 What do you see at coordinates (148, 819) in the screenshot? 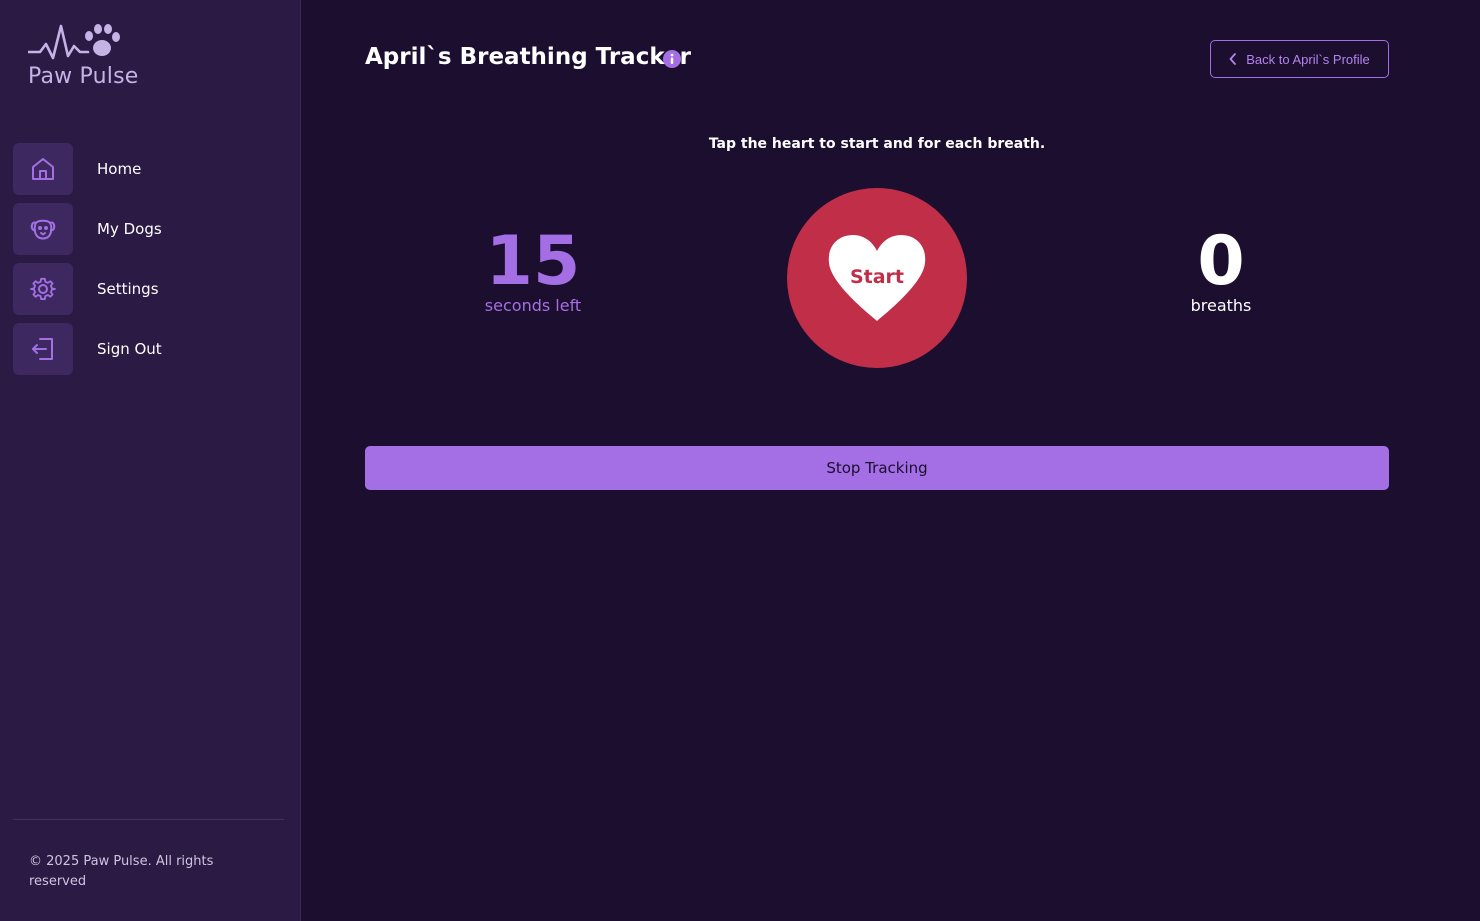
I see `sidebar-divider` at bounding box center [148, 819].